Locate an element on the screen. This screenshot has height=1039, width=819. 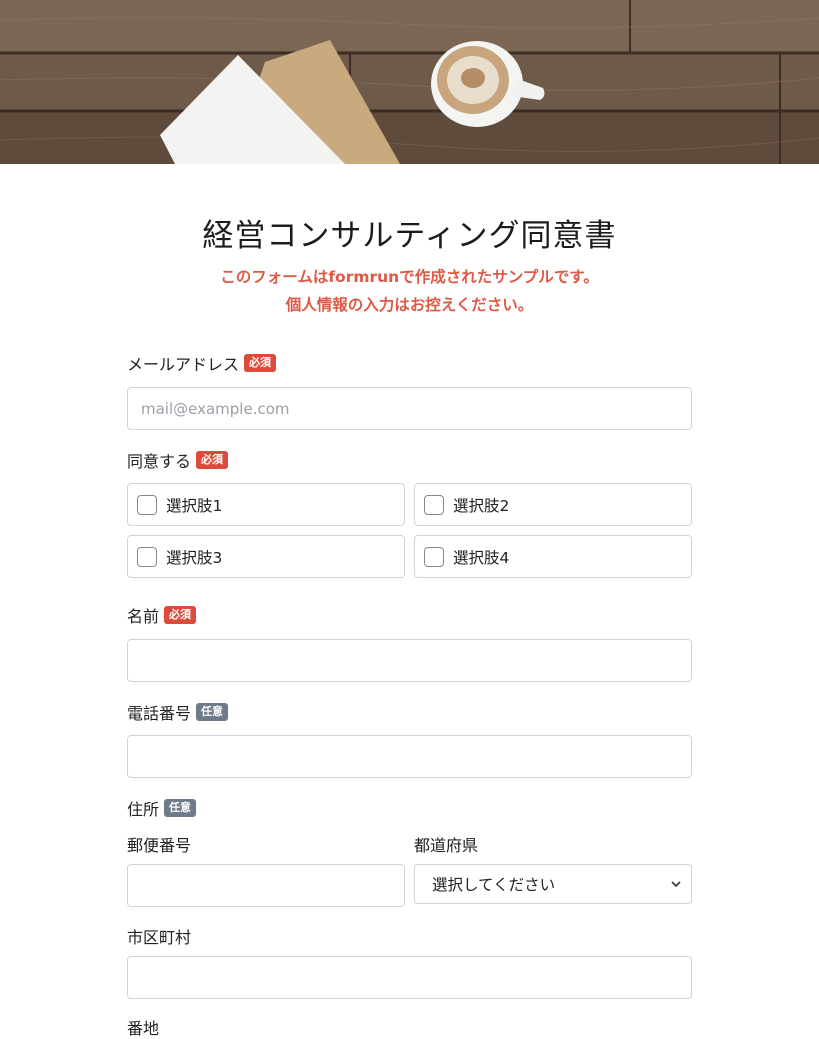
prefecture-selected-value: 選択してください is located at coordinates (494, 885).